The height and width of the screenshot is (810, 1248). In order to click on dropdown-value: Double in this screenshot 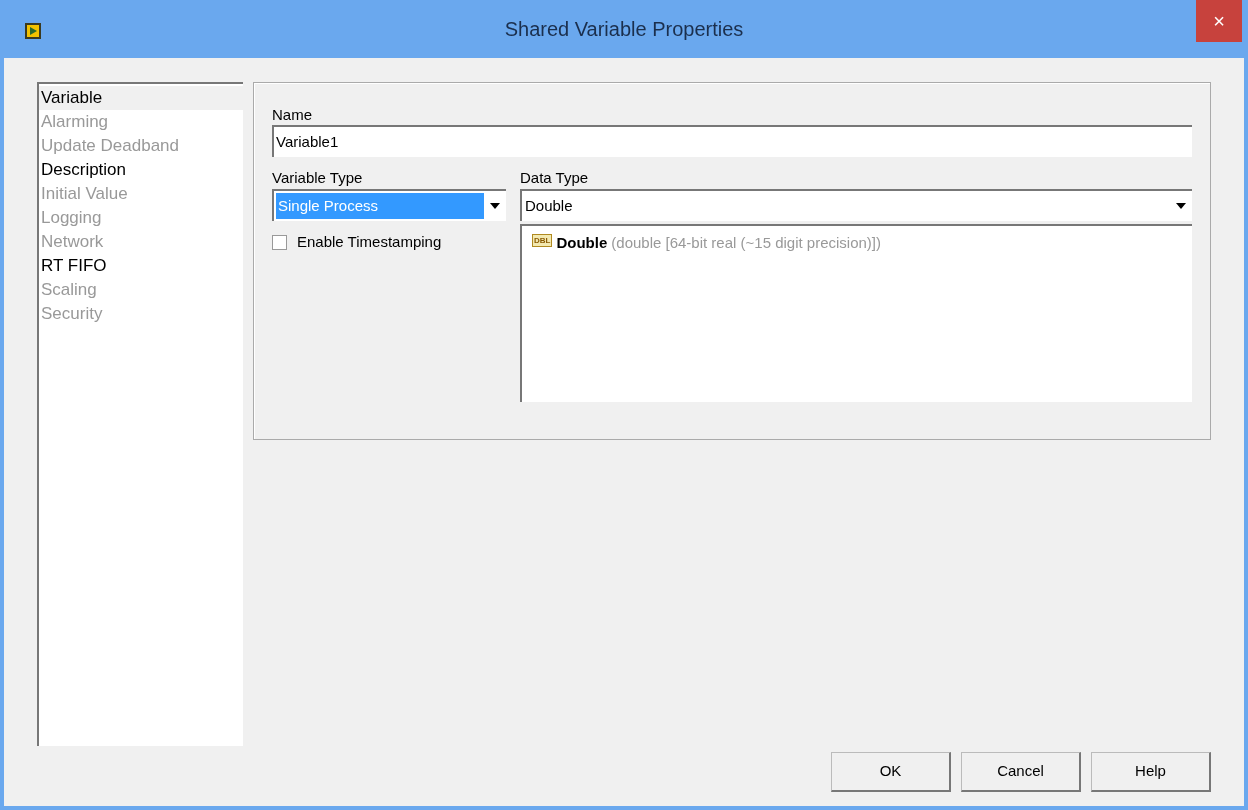, I will do `click(549, 205)`.